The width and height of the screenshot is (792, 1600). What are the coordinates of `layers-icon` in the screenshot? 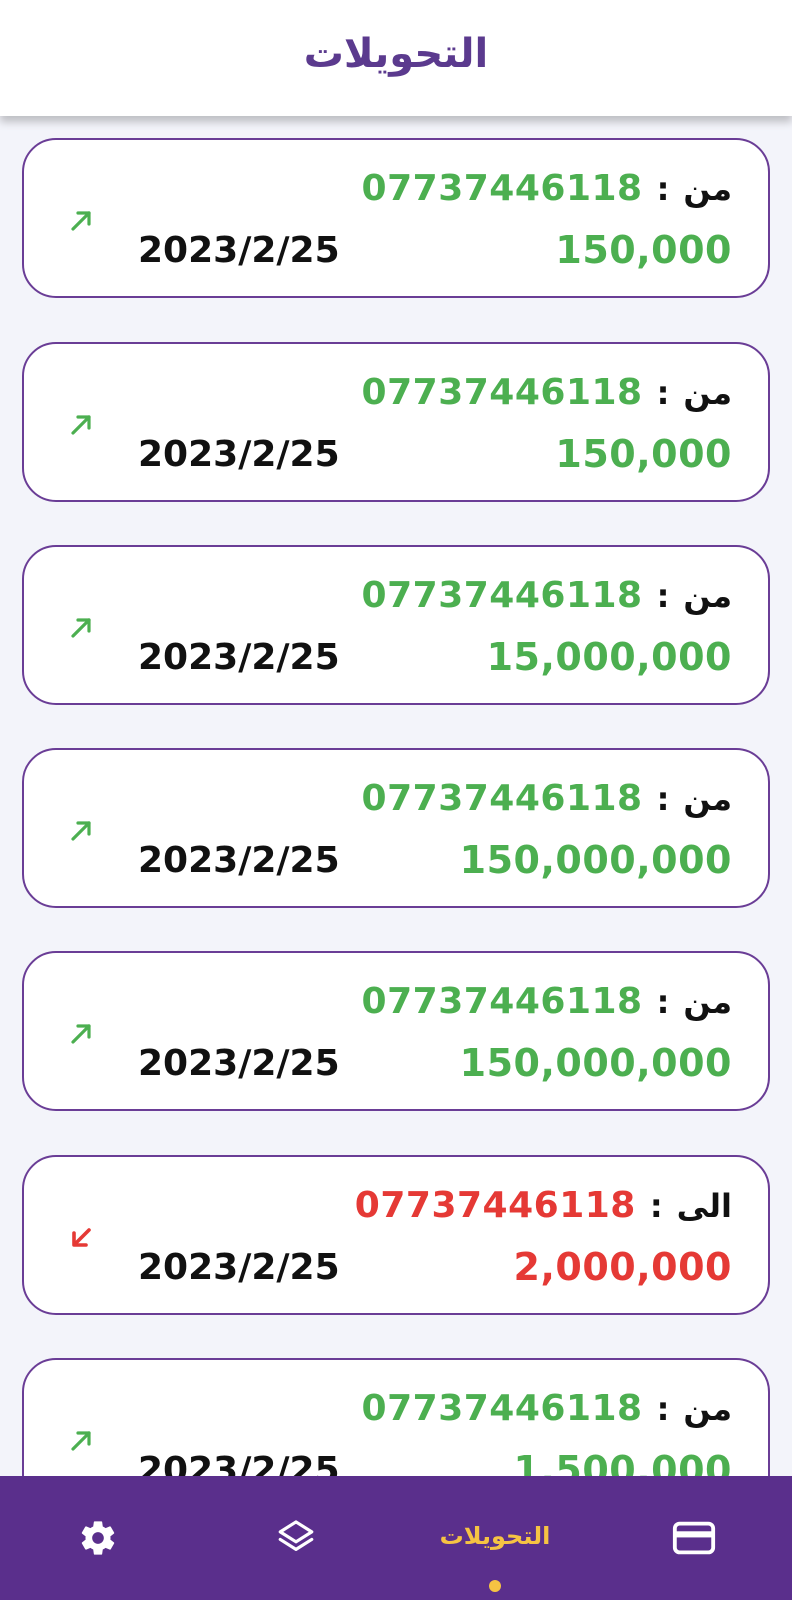 It's located at (296, 1535).